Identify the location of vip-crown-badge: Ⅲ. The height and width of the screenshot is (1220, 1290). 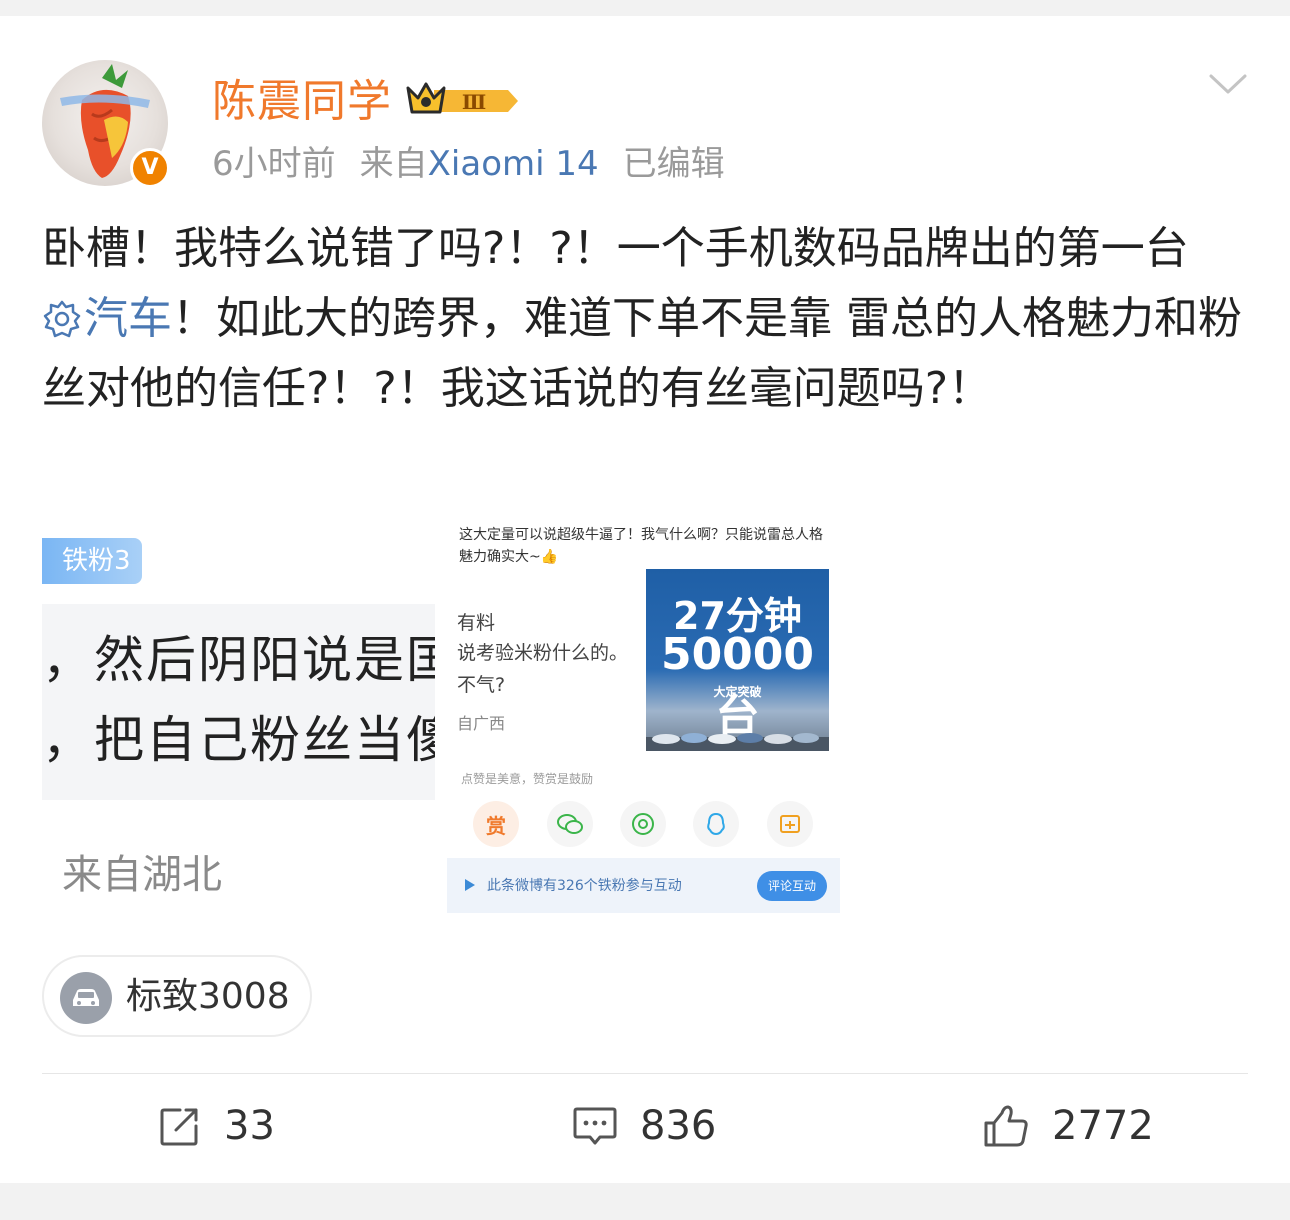
(463, 103).